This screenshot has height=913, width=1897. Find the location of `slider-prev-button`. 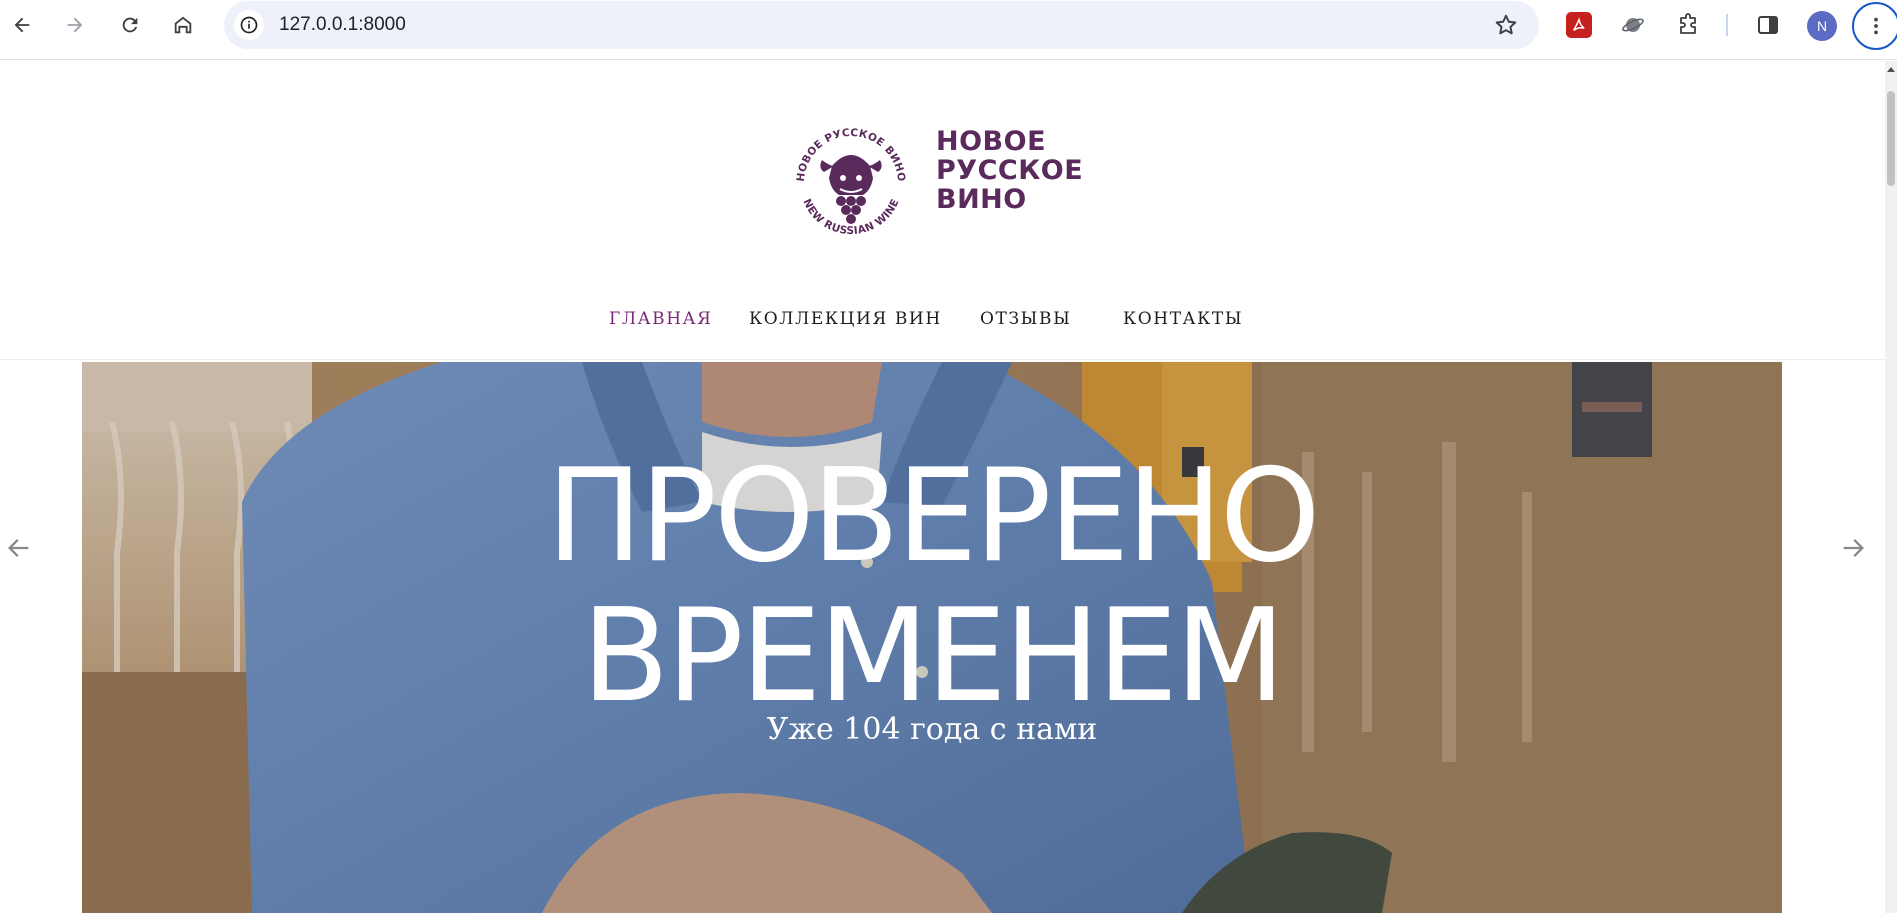

slider-prev-button is located at coordinates (19, 548).